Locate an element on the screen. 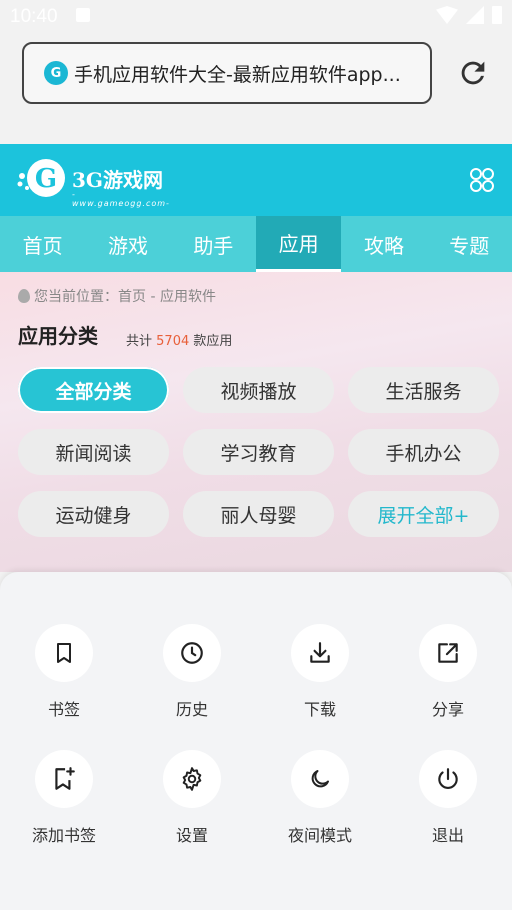  moon-icon is located at coordinates (320, 779).